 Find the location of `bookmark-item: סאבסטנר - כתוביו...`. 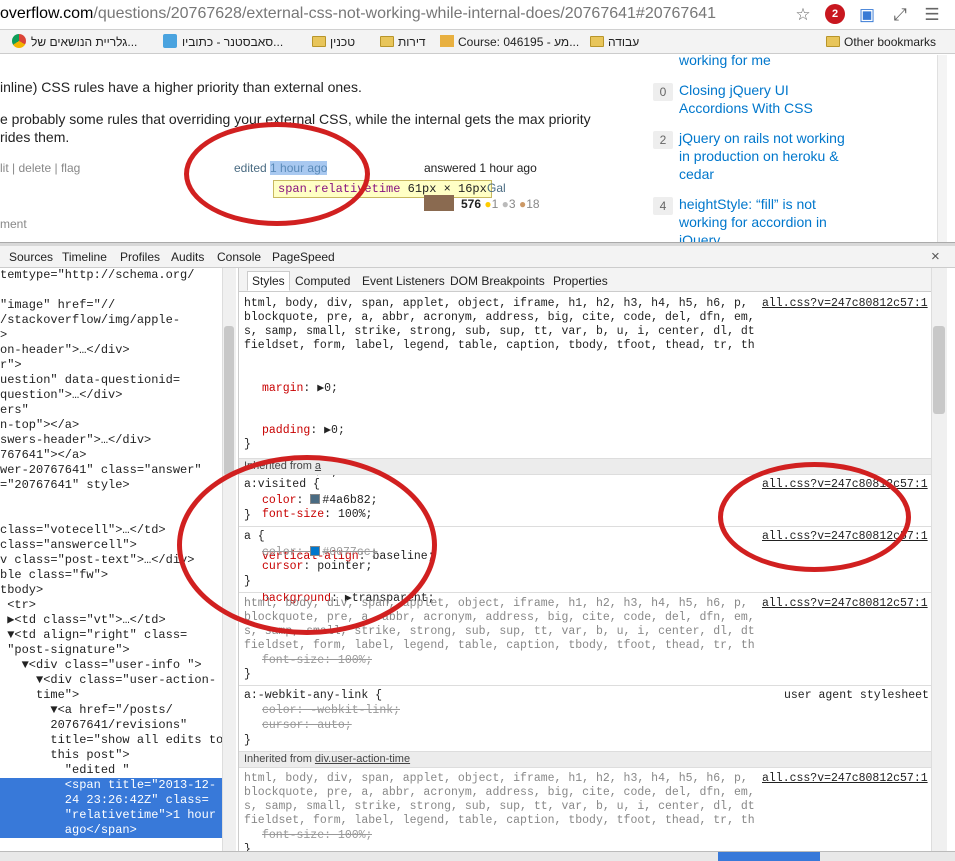

bookmark-item: סאבסטנר - כתוביו... is located at coordinates (223, 42).